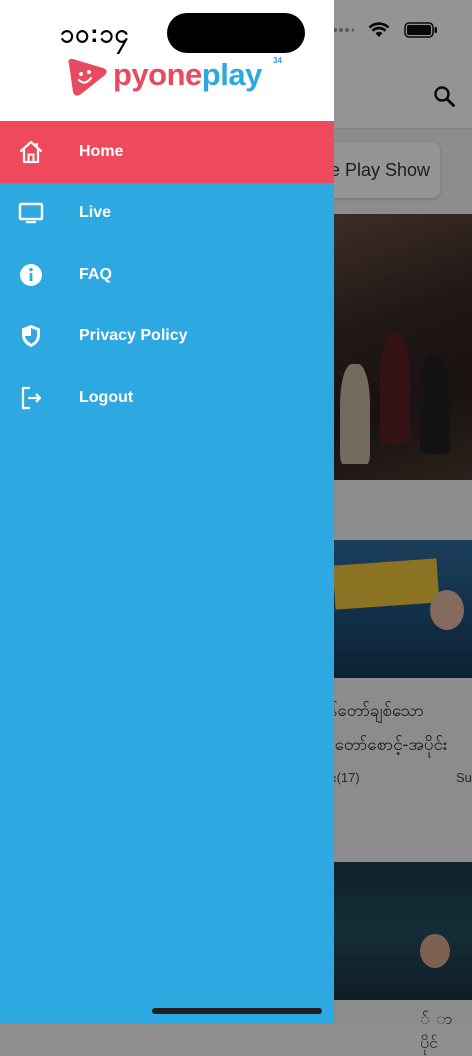  I want to click on status-time: ၁၀:၁၄, so click(95, 34).